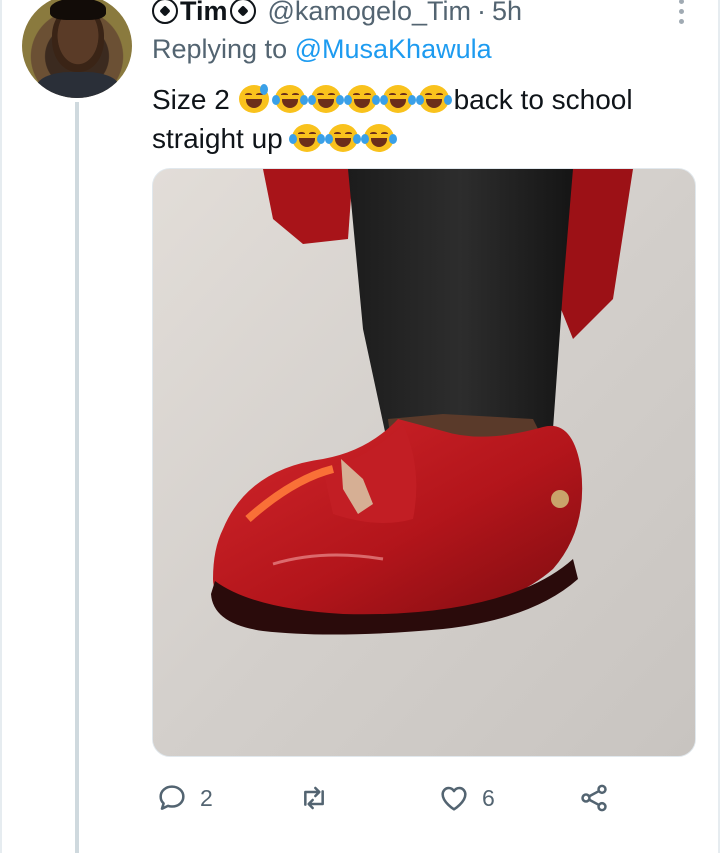  What do you see at coordinates (191, 99) in the screenshot?
I see `tweet-text-part1: Size 2` at bounding box center [191, 99].